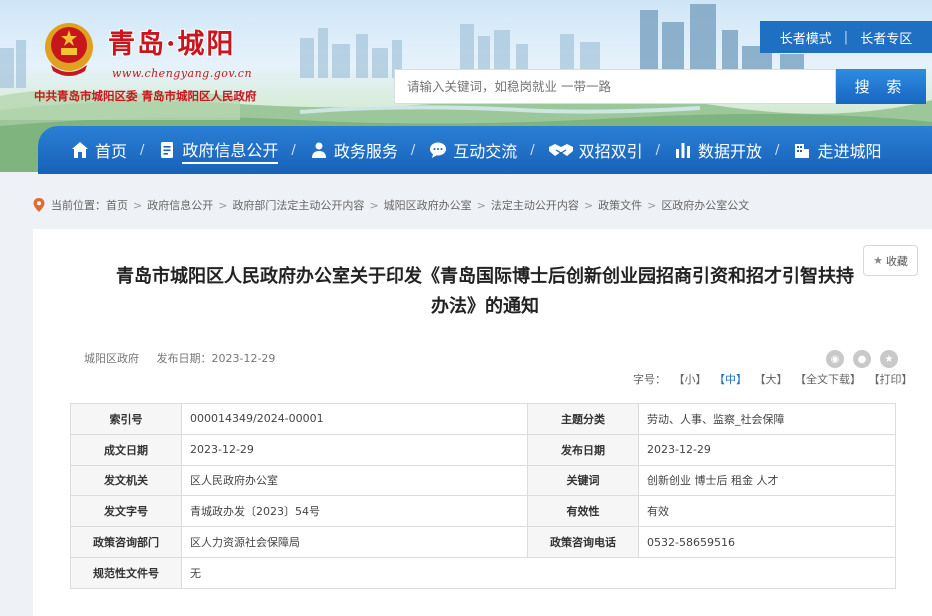 Image resolution: width=932 pixels, height=616 pixels. What do you see at coordinates (39, 205) in the screenshot?
I see `location-pin-icon` at bounding box center [39, 205].